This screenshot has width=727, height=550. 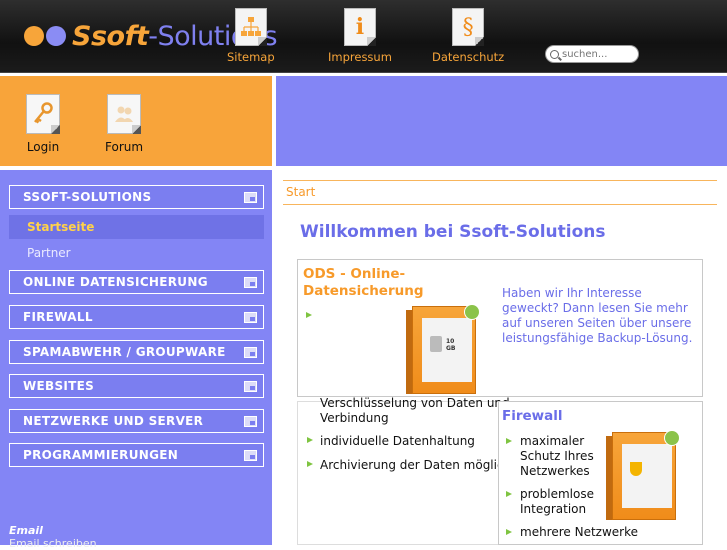 What do you see at coordinates (359, 27) in the screenshot?
I see `info-icon: i` at bounding box center [359, 27].